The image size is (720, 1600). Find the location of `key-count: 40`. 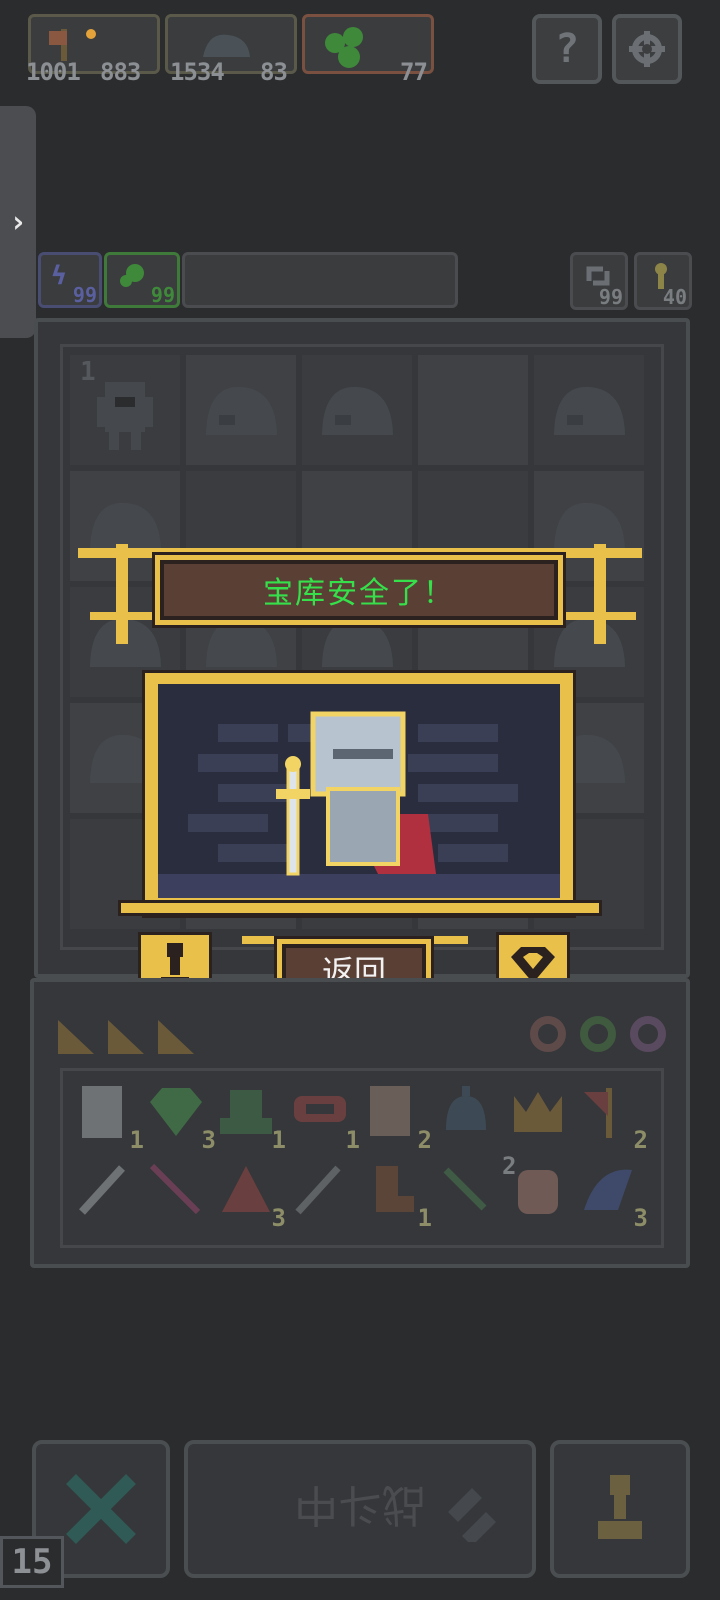

key-count: 40 is located at coordinates (674, 297).